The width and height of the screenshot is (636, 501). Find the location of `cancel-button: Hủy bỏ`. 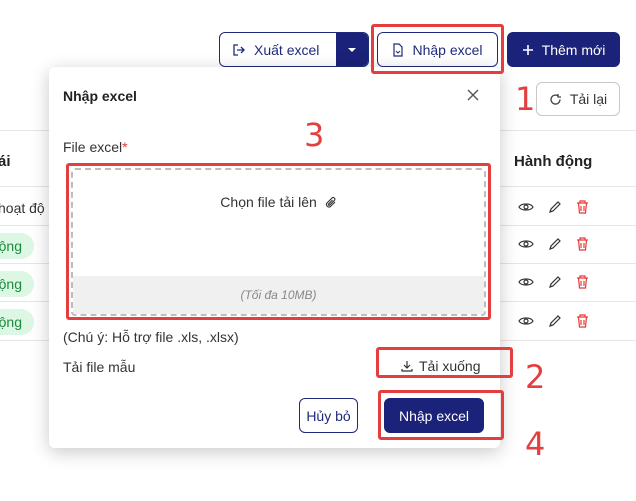

cancel-button: Hủy bỏ is located at coordinates (328, 415).